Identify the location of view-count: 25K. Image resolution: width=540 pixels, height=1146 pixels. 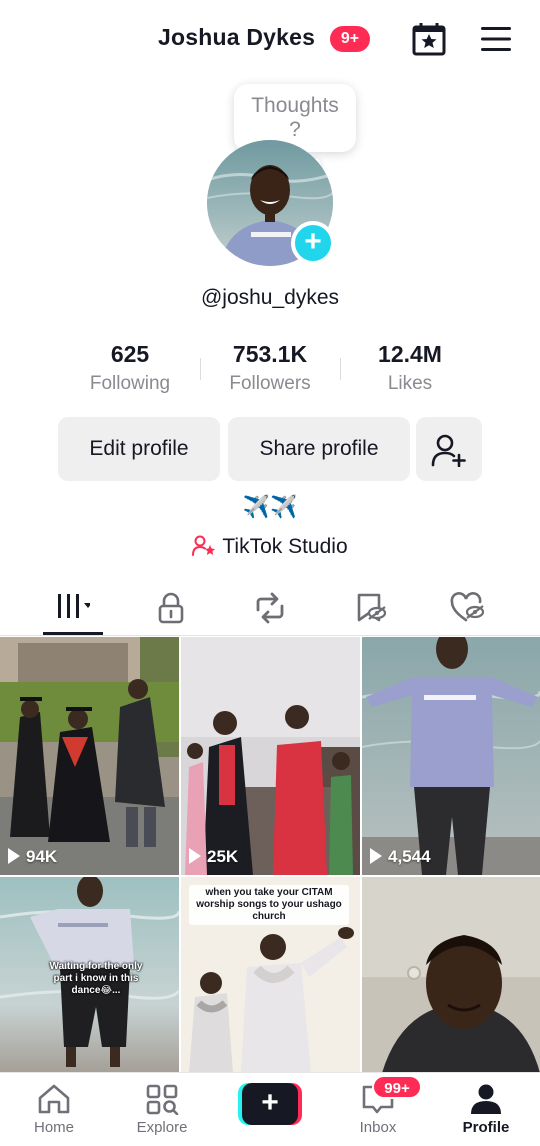
(213, 857).